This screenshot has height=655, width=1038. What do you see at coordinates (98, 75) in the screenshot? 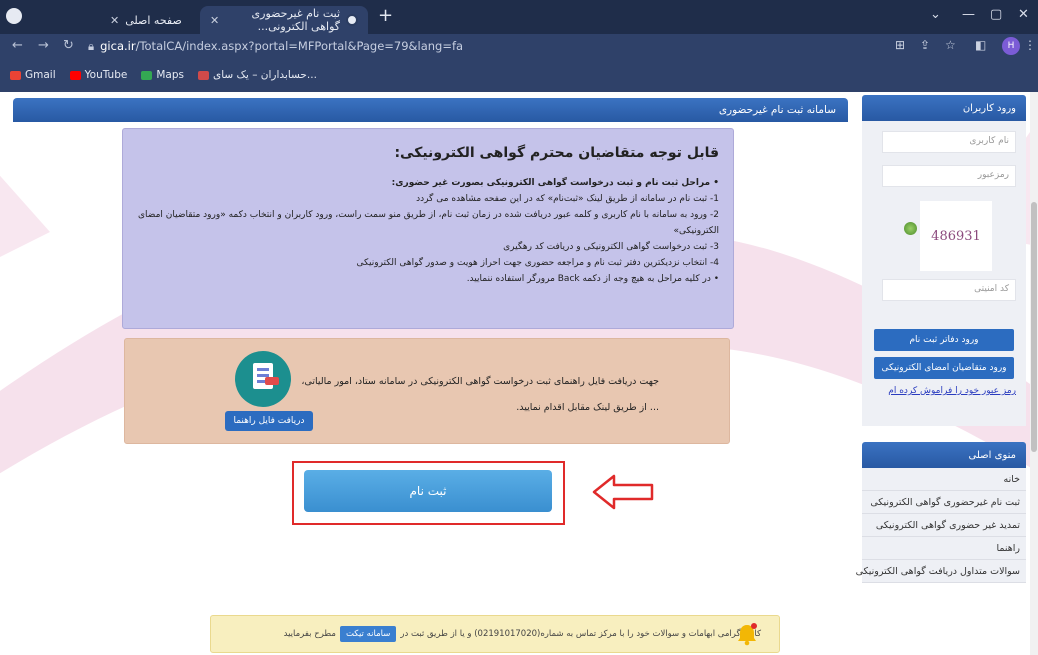
I see `bookmark-youtube: YouTube` at bounding box center [98, 75].